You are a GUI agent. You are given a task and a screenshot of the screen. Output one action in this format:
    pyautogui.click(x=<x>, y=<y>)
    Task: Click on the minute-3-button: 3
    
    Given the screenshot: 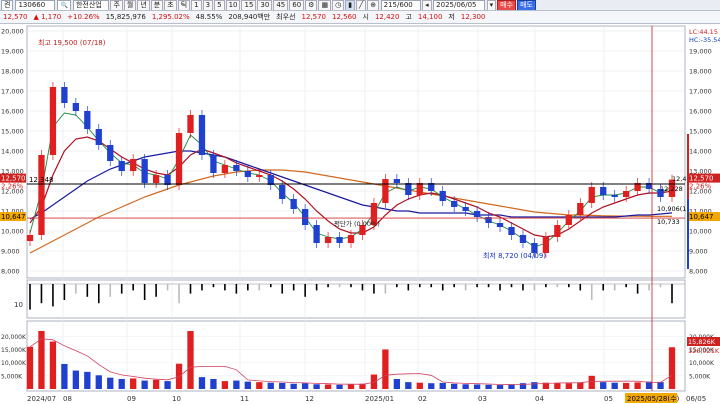 What is the action you would take?
    pyautogui.click(x=208, y=5)
    